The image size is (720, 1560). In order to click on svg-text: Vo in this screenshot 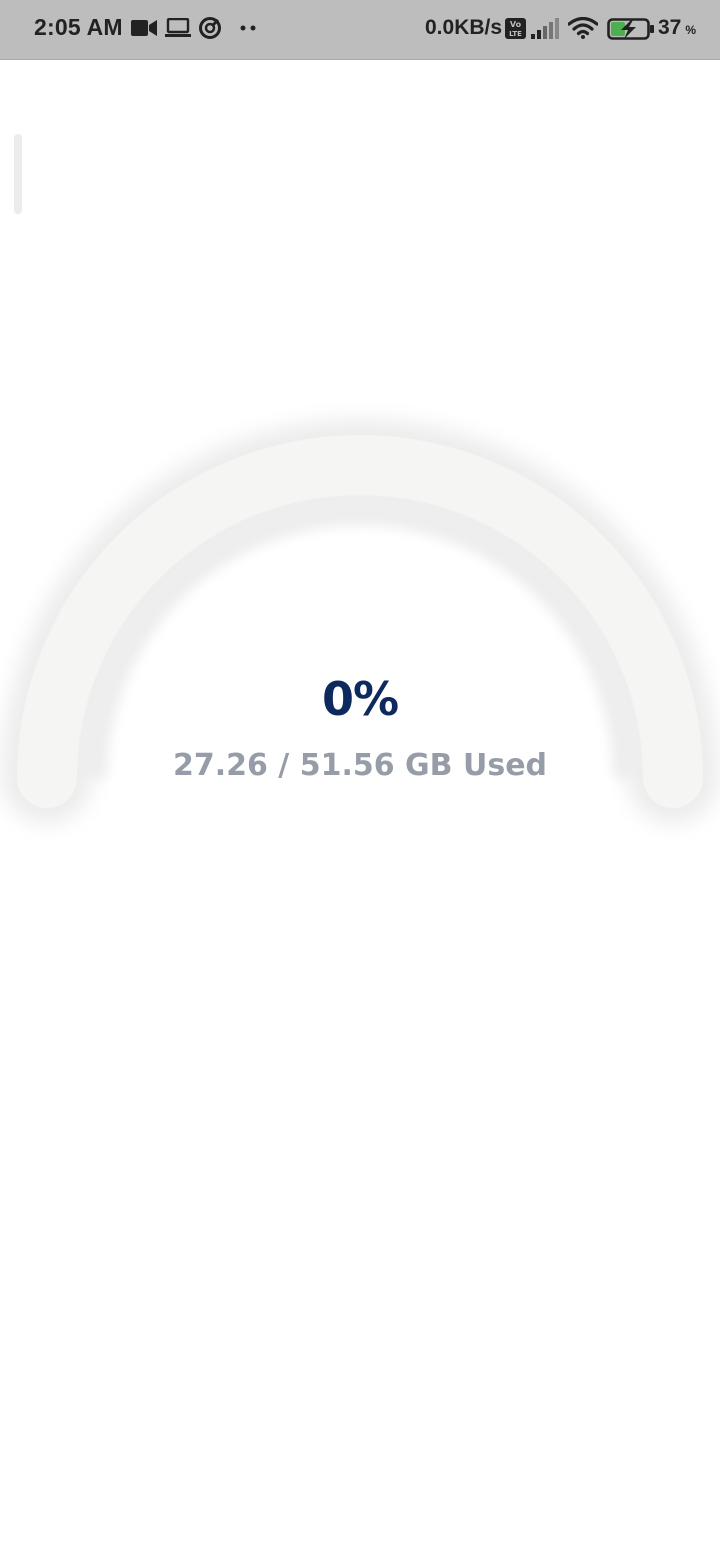, I will do `click(516, 24)`.